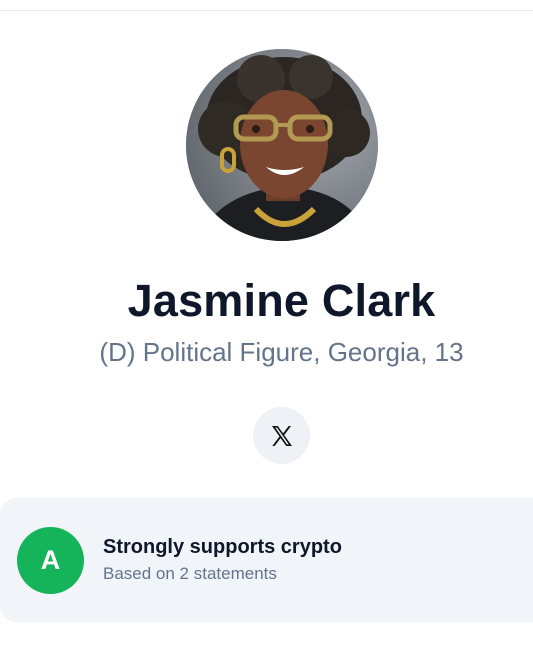 The image size is (533, 649). What do you see at coordinates (266, 10) in the screenshot?
I see `top-divider` at bounding box center [266, 10].